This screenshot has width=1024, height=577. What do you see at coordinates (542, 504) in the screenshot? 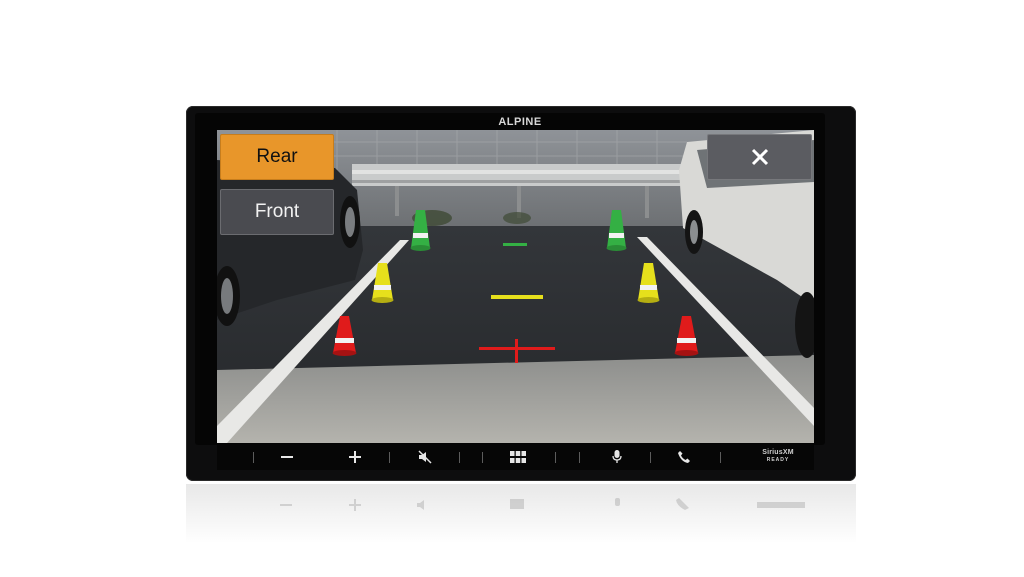
I see `reflection-icons` at bounding box center [542, 504].